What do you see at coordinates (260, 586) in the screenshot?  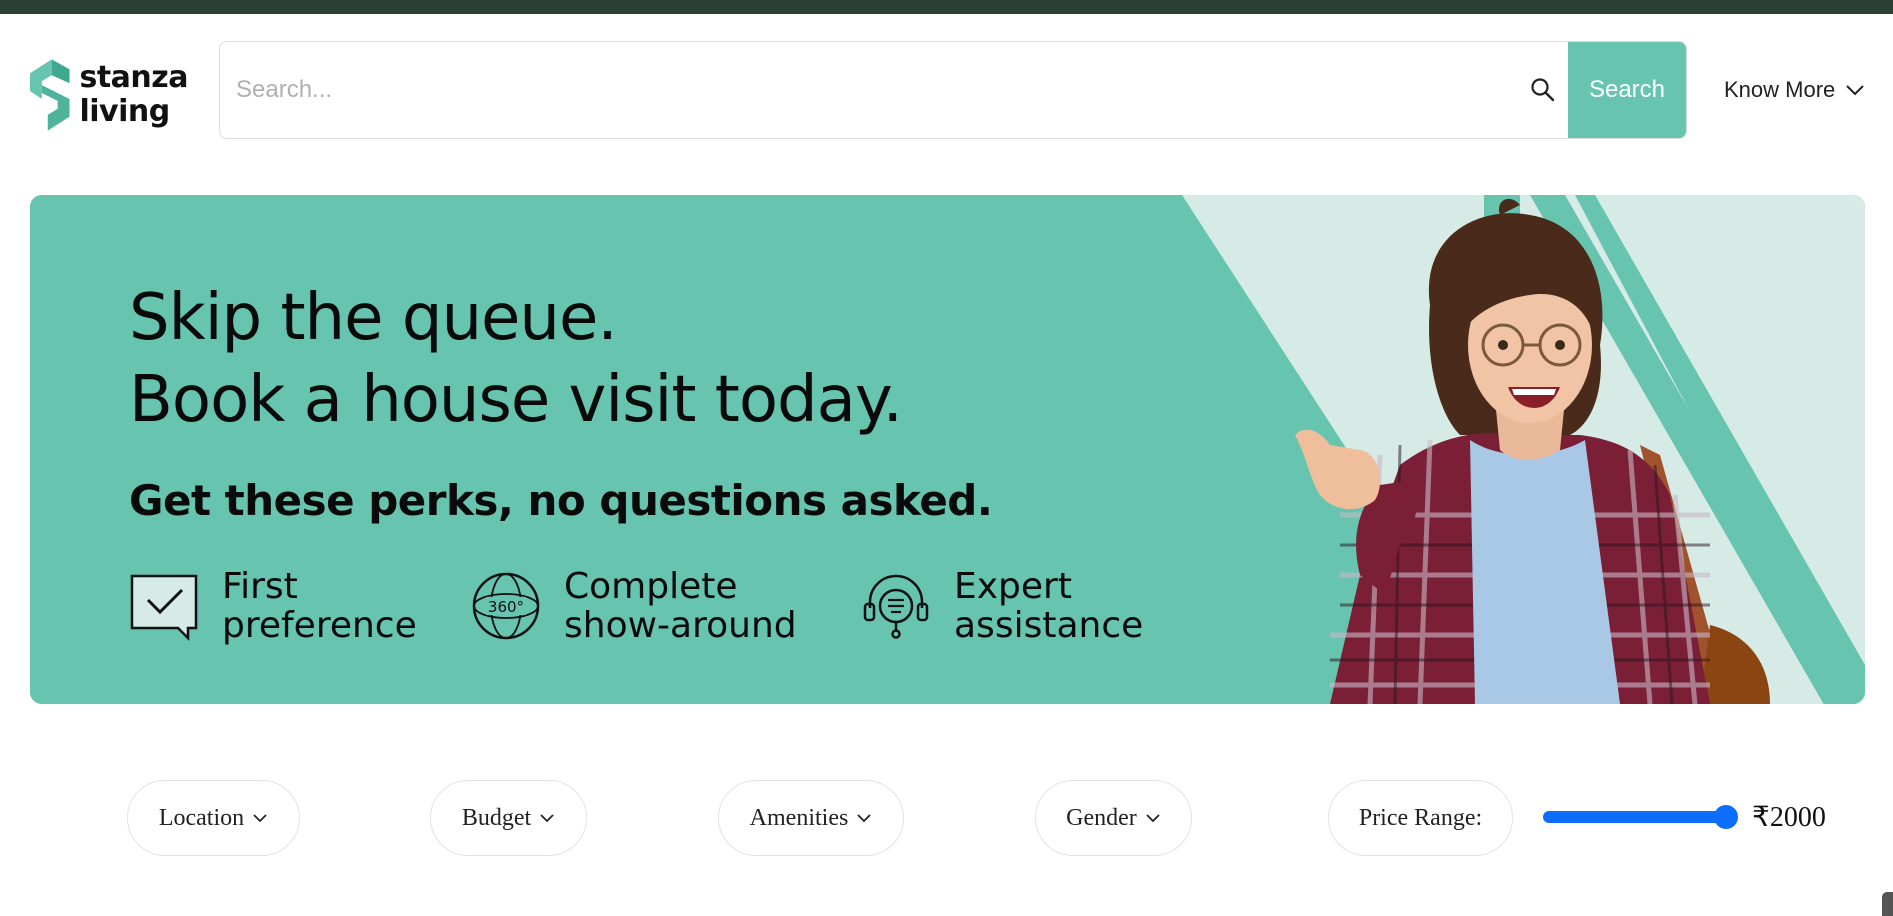 I see `perk-1-line-1: First` at bounding box center [260, 586].